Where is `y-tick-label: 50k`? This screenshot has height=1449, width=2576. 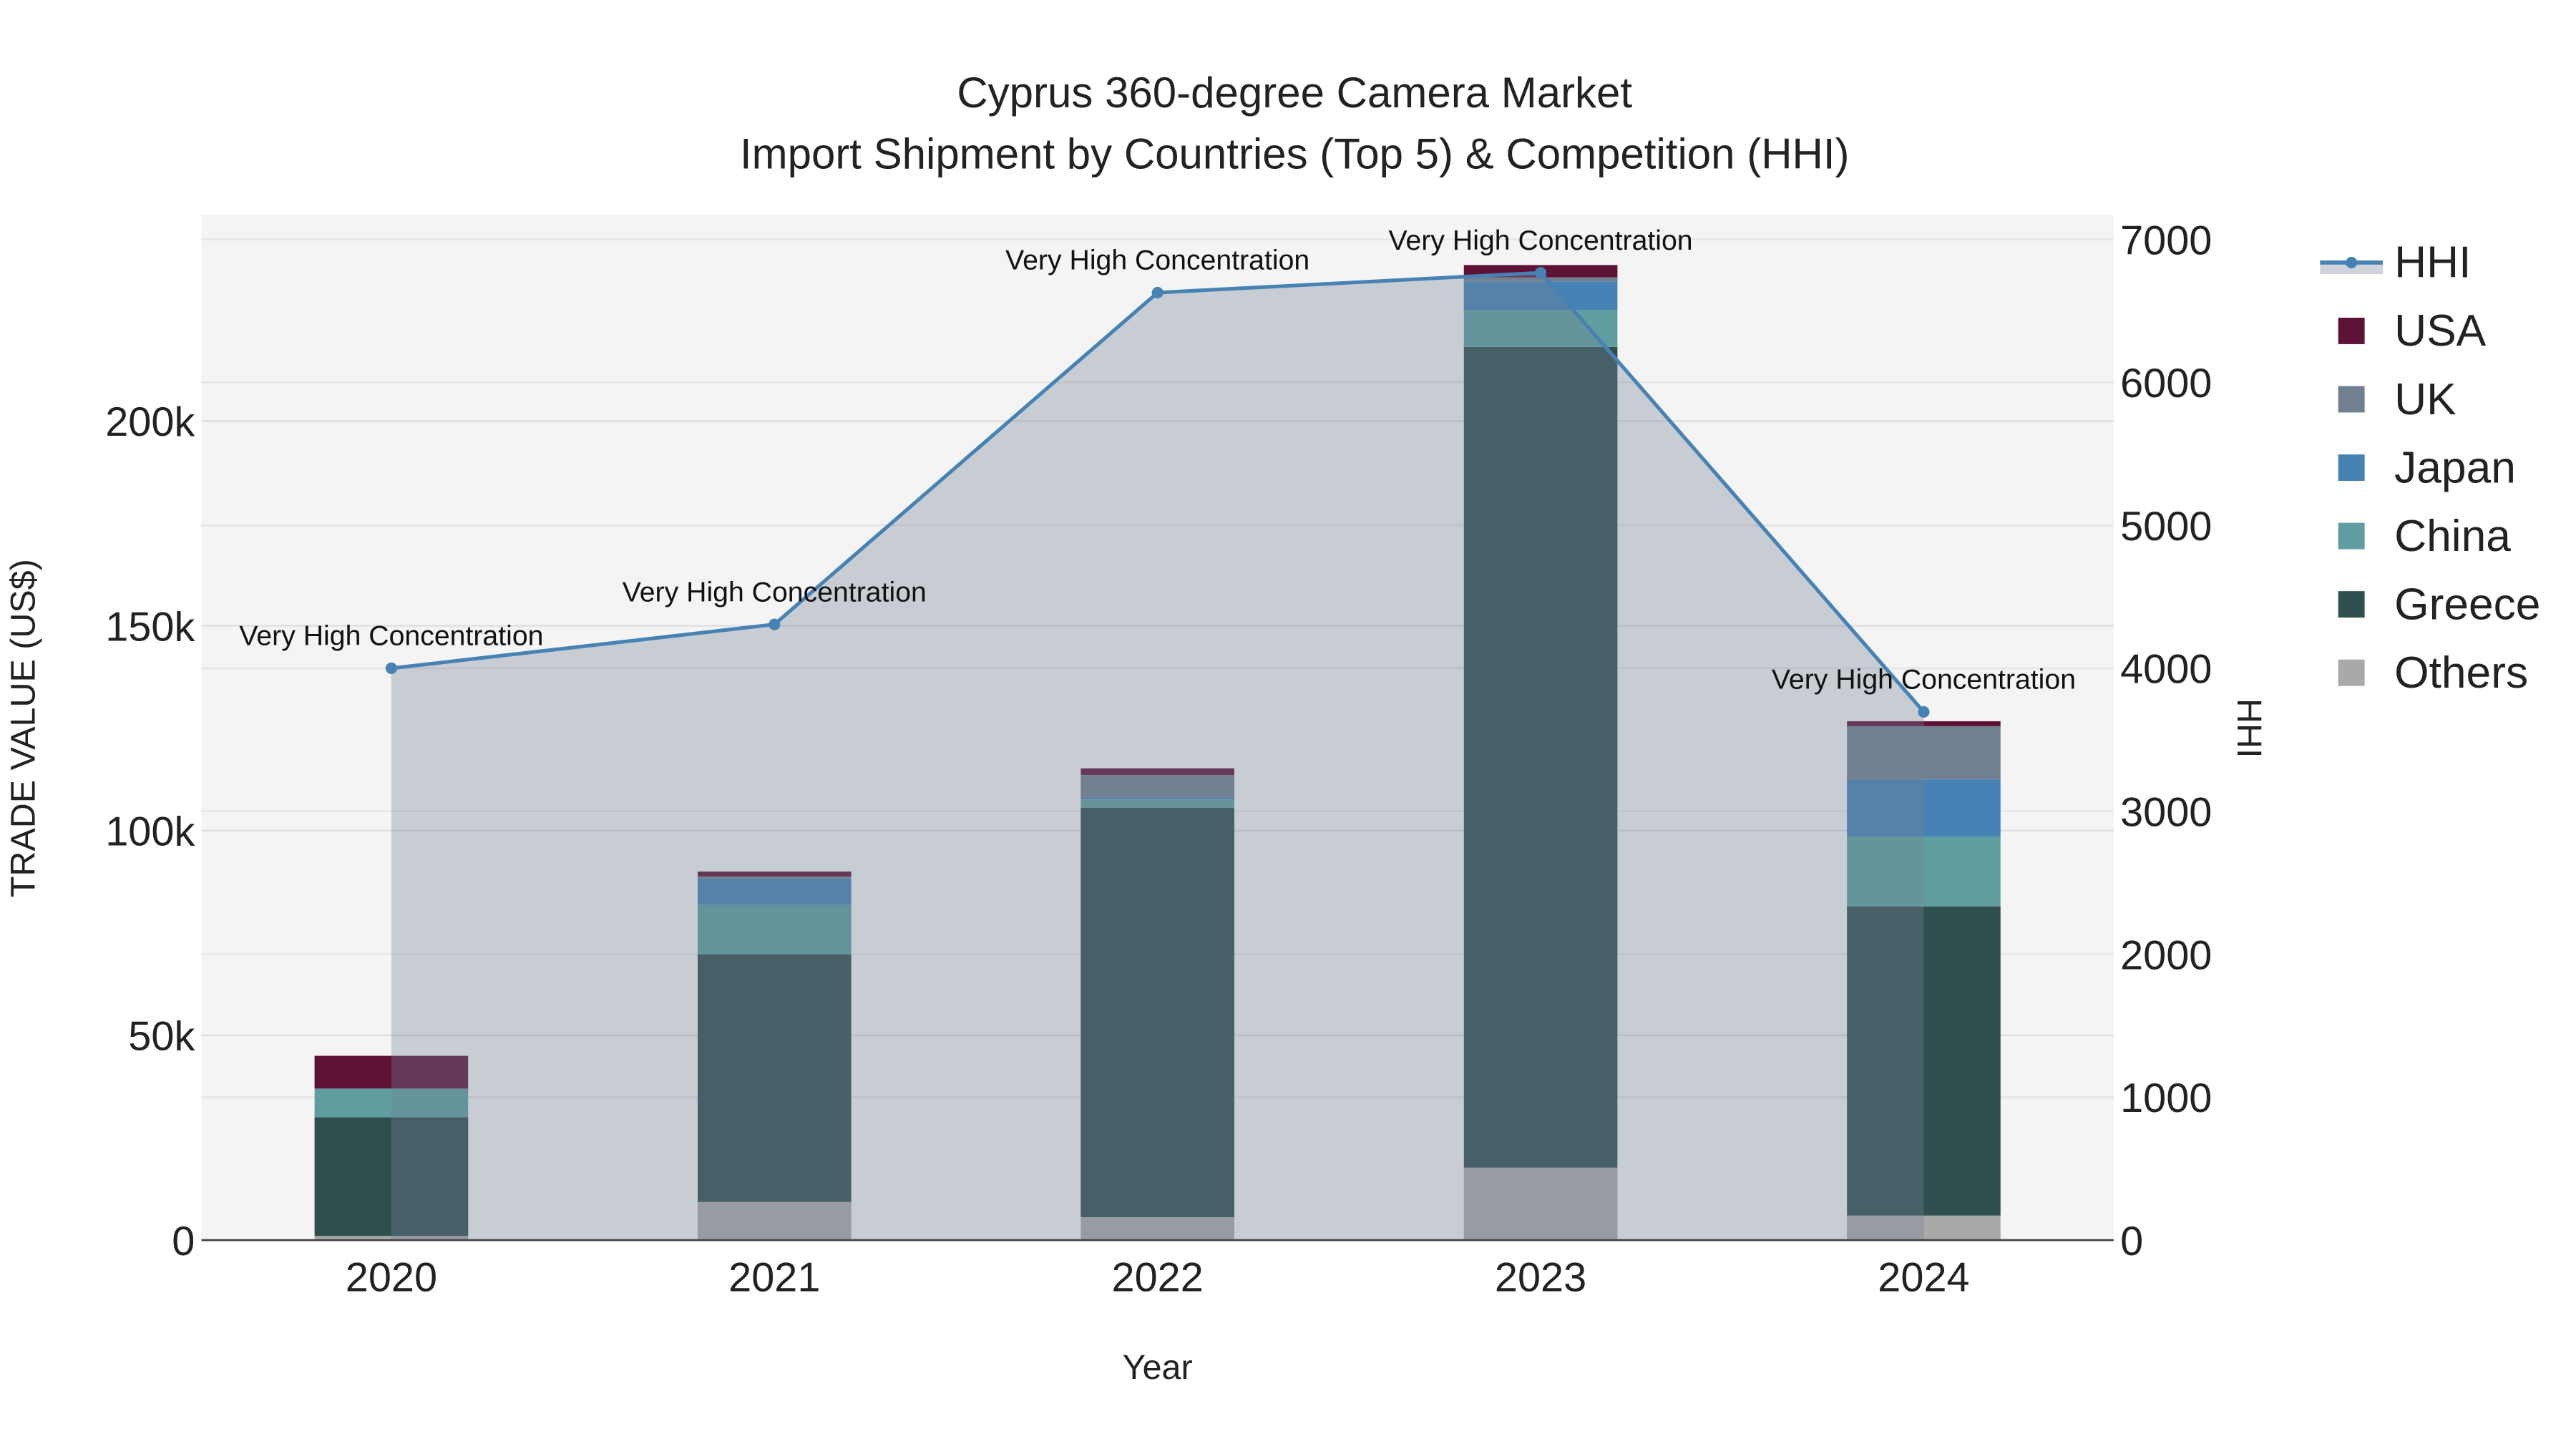
y-tick-label: 50k is located at coordinates (161, 1037).